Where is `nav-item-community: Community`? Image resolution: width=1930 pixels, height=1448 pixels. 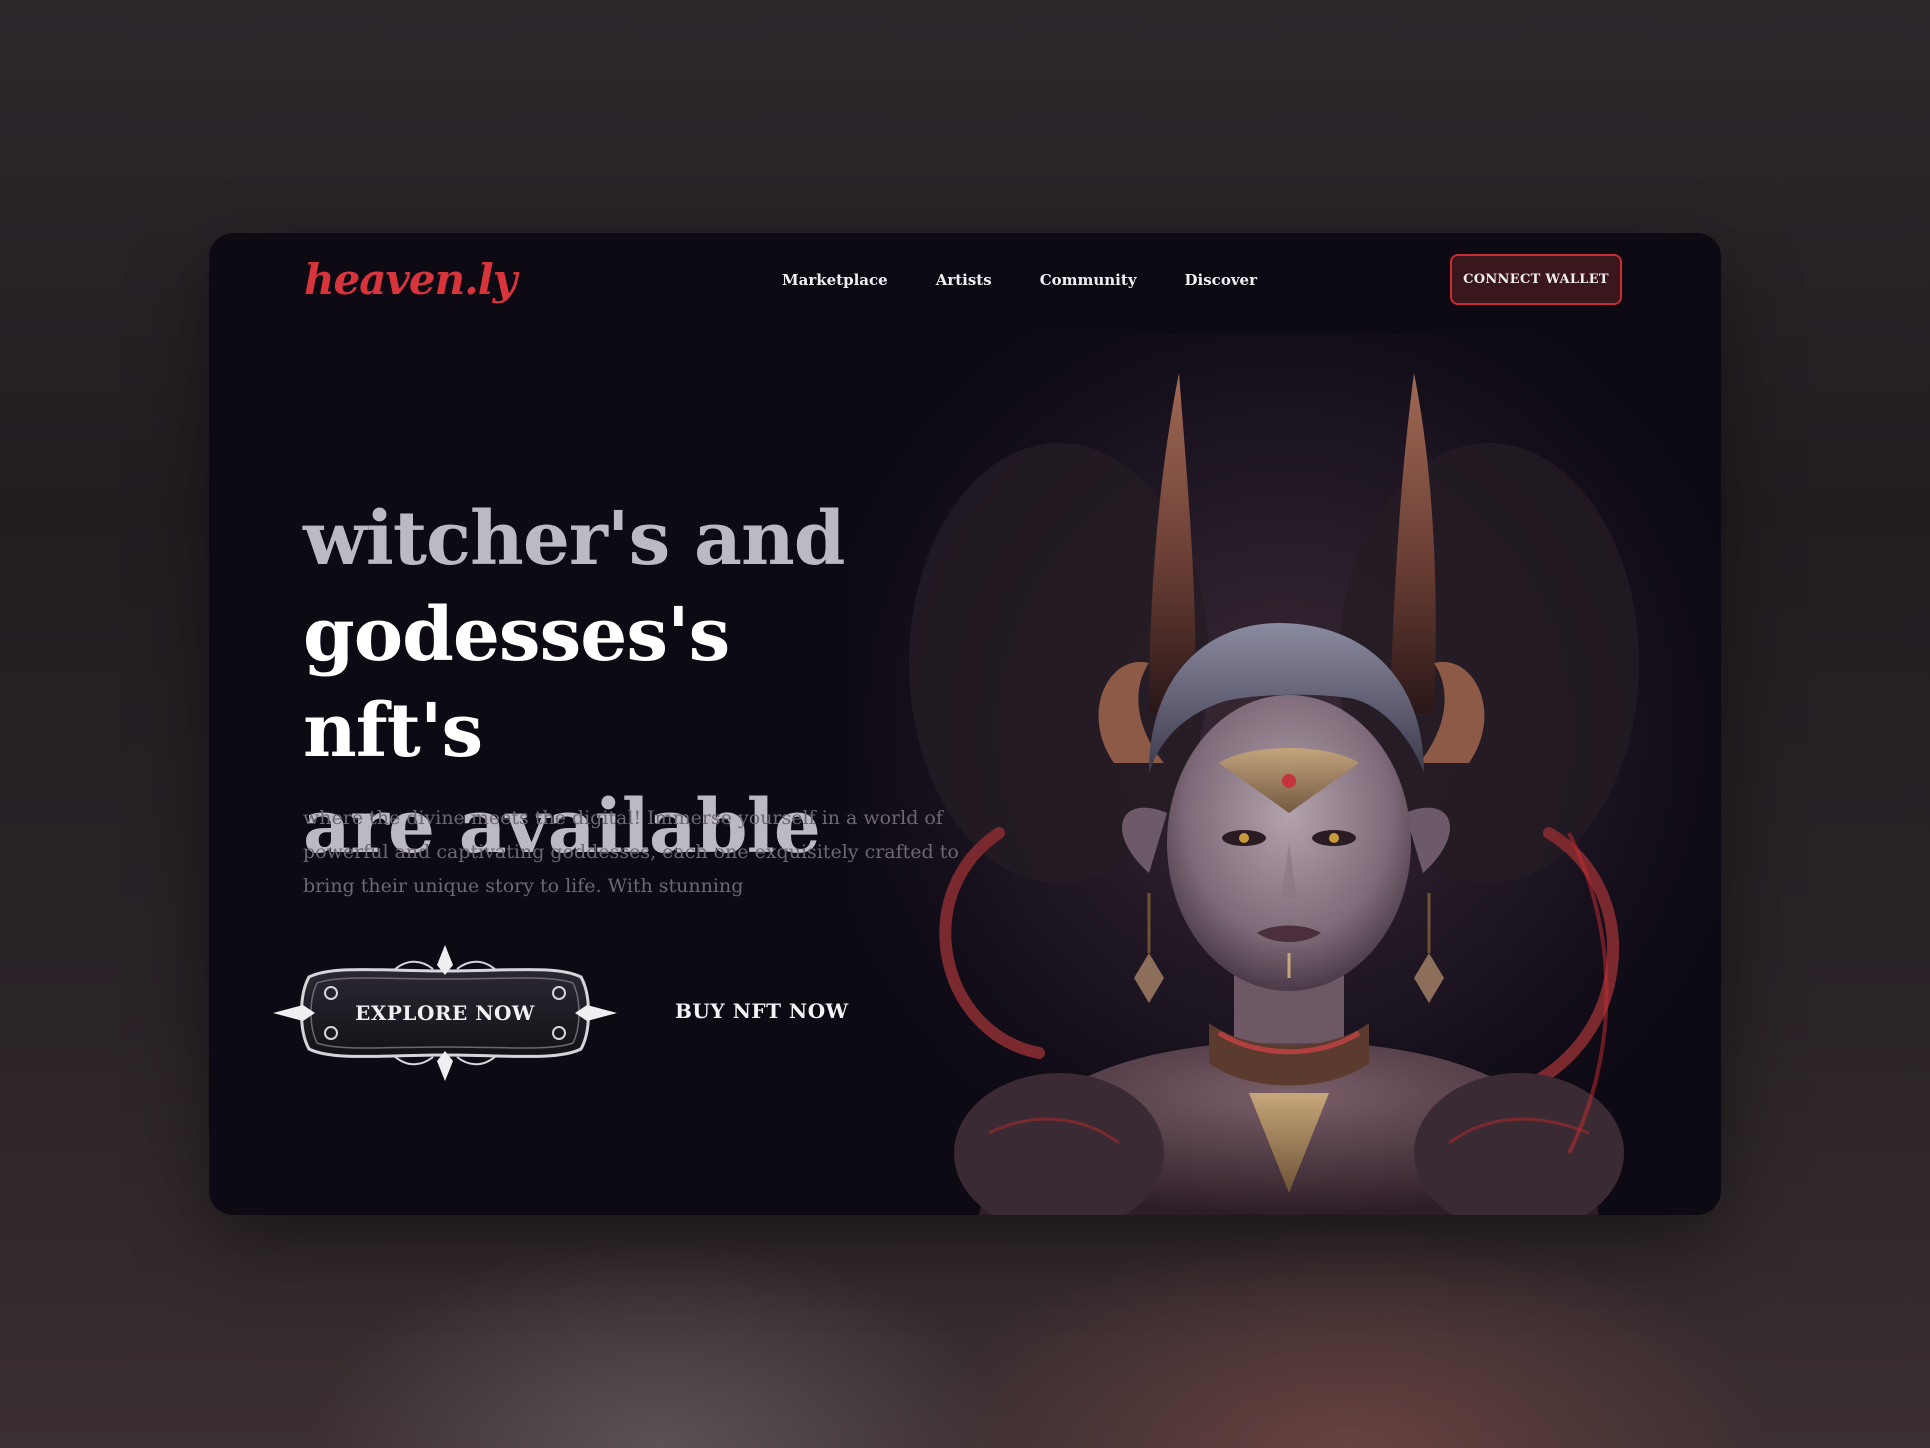 nav-item-community: Community is located at coordinates (1088, 280).